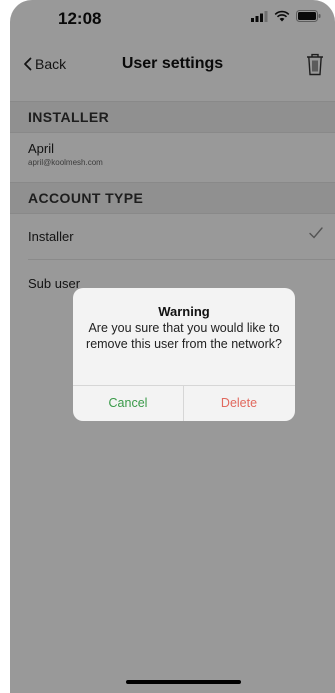 This screenshot has width=335, height=693. What do you see at coordinates (239, 403) in the screenshot?
I see `delete-button: Delete` at bounding box center [239, 403].